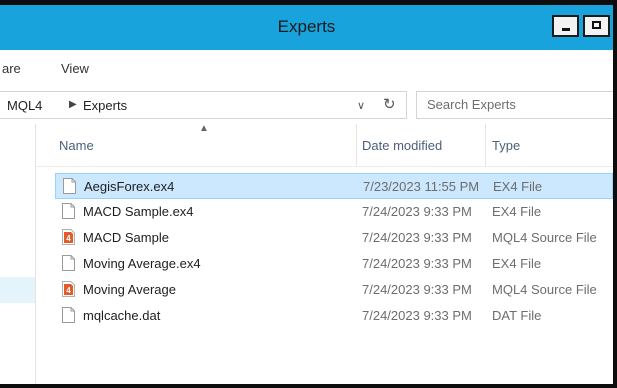 The height and width of the screenshot is (388, 617). Describe the element at coordinates (17, 254) in the screenshot. I see `navigation-pane` at that location.